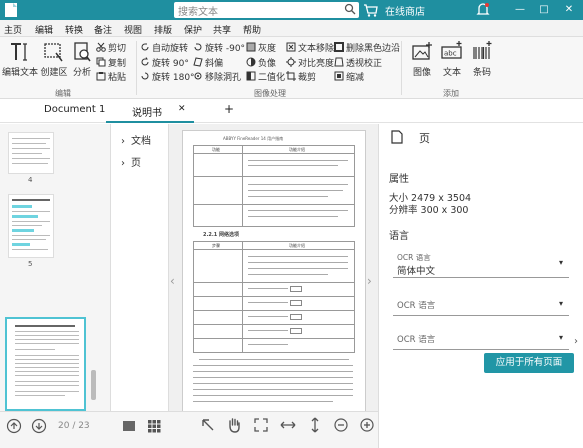 The image size is (583, 448). I want to click on page-resolution-text: 分辨率 300 x 300, so click(429, 210).